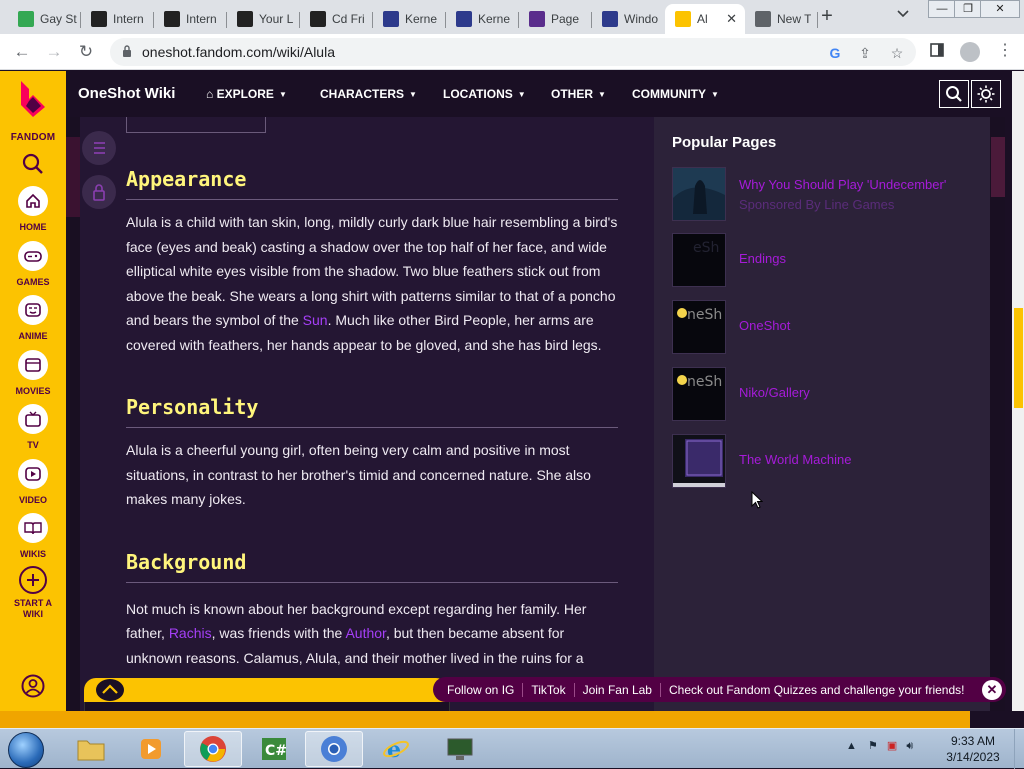  What do you see at coordinates (246, 94) in the screenshot?
I see `nav-explore: ⌂ EXPLORE ▼` at bounding box center [246, 94].